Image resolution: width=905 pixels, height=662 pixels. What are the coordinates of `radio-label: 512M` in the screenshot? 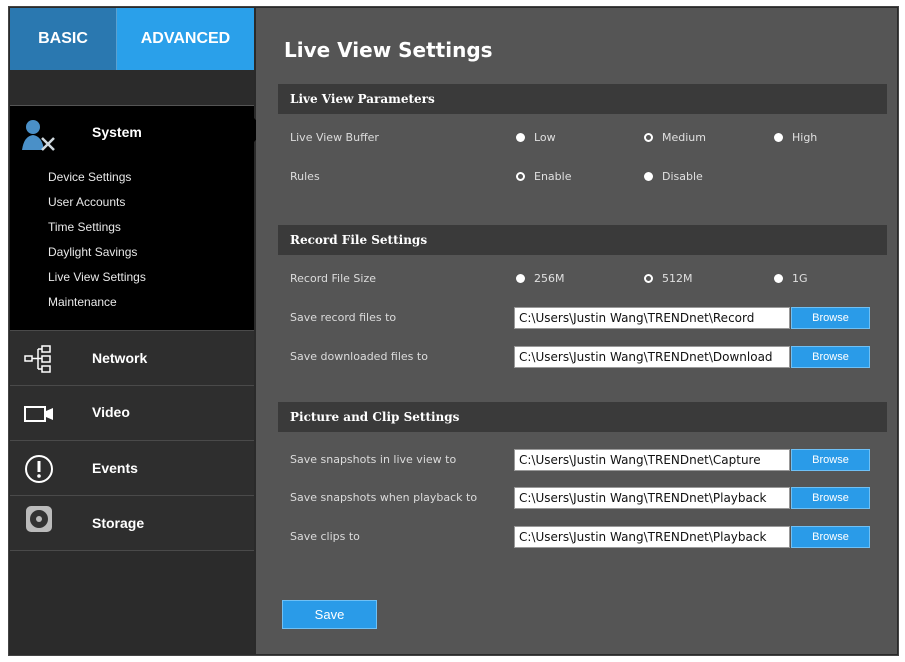 It's located at (677, 278).